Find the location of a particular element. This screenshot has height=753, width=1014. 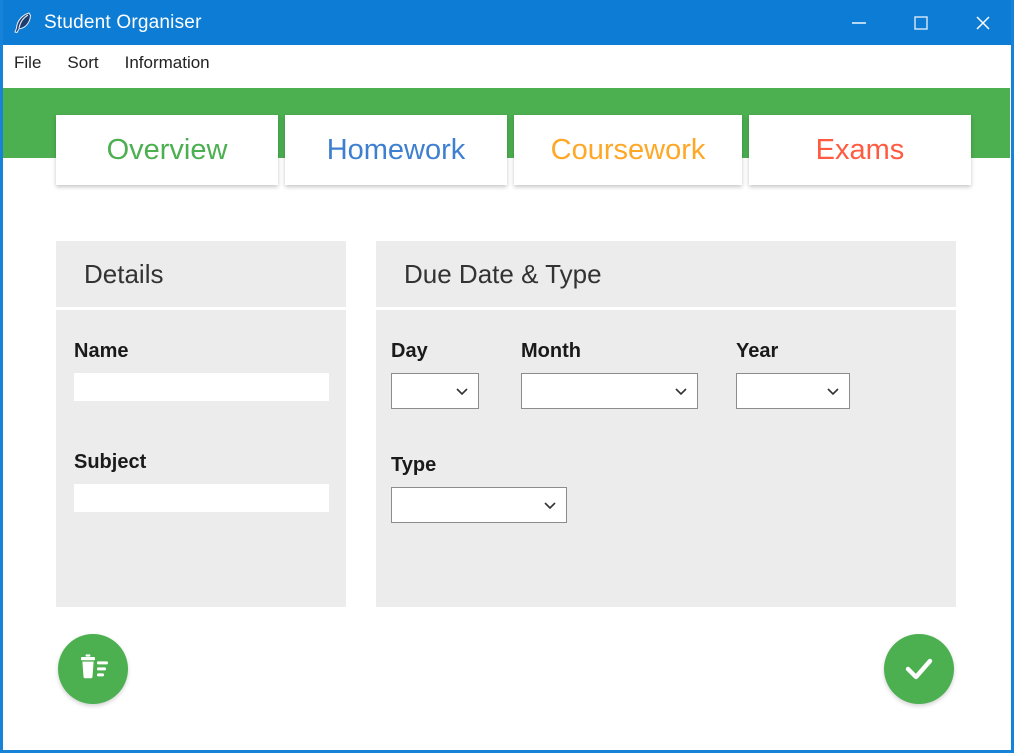

tab-bar: Overview Homework Coursework Exams is located at coordinates (513, 150).